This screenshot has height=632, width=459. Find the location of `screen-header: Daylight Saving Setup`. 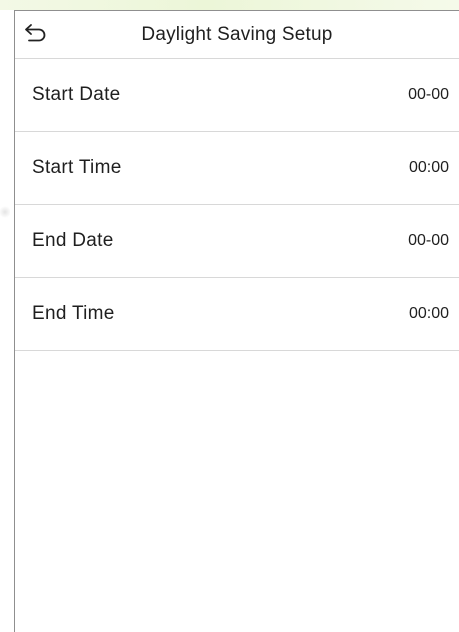

screen-header: Daylight Saving Setup is located at coordinates (237, 35).